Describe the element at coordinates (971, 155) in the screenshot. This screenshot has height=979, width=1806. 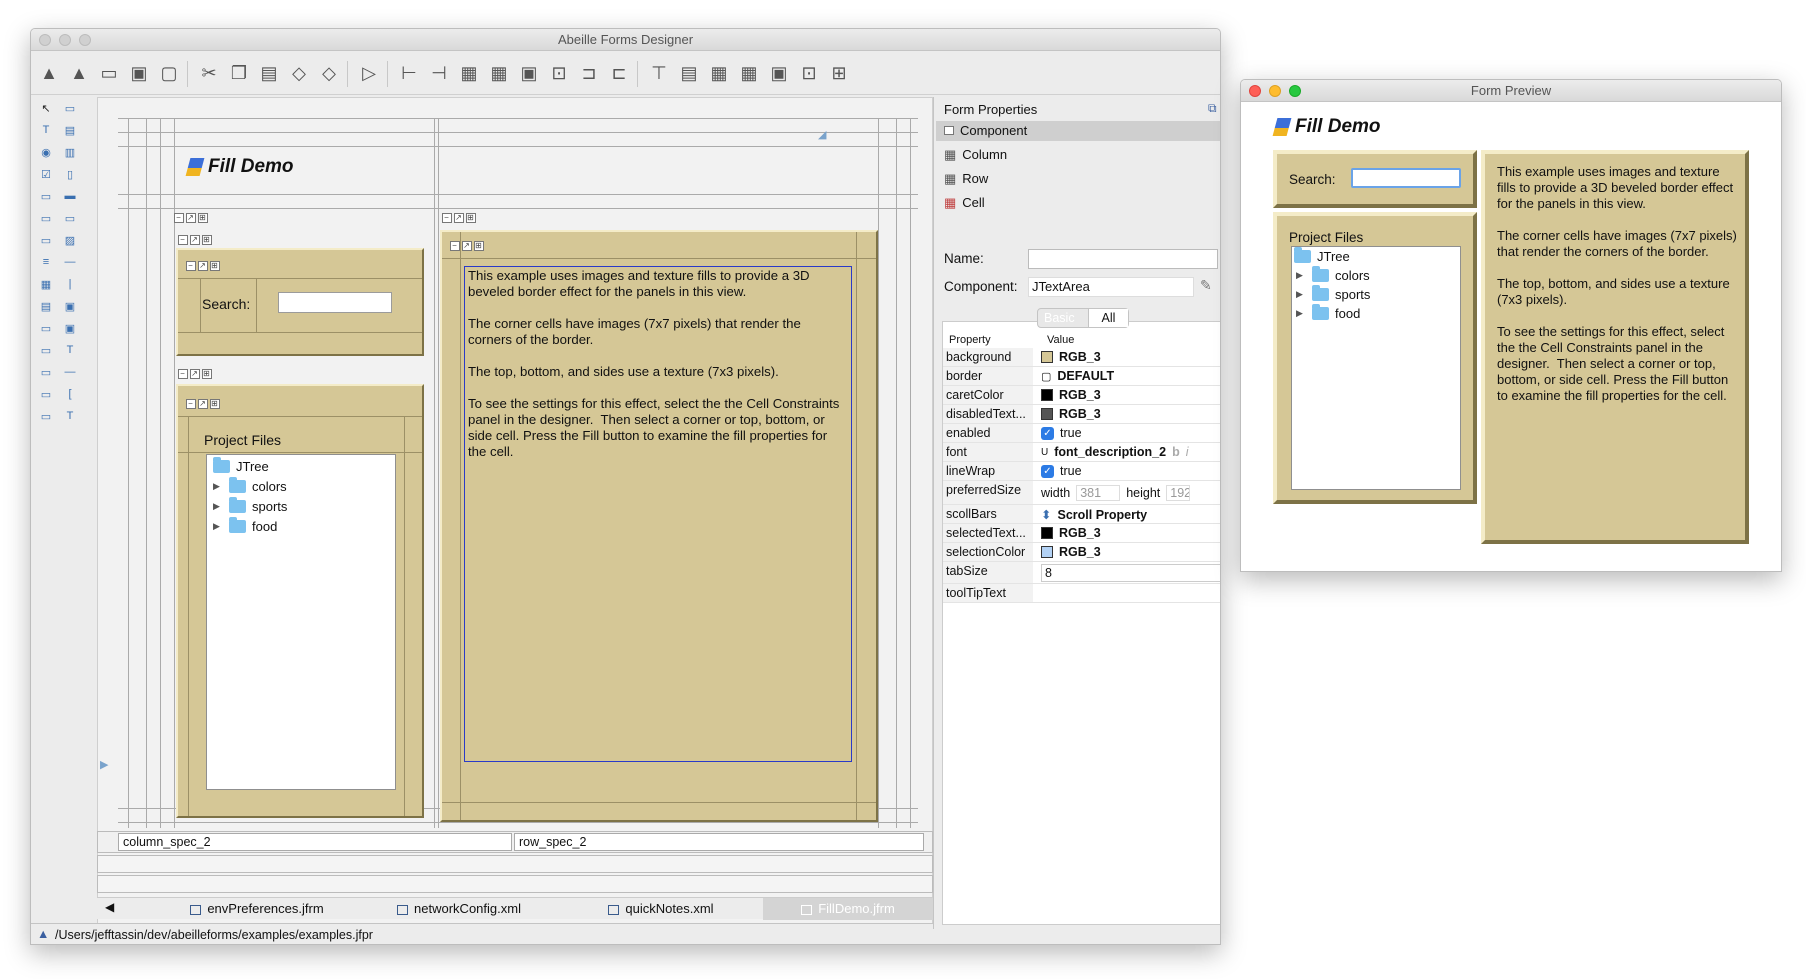
I see `node-column: ▦ Column` at that location.